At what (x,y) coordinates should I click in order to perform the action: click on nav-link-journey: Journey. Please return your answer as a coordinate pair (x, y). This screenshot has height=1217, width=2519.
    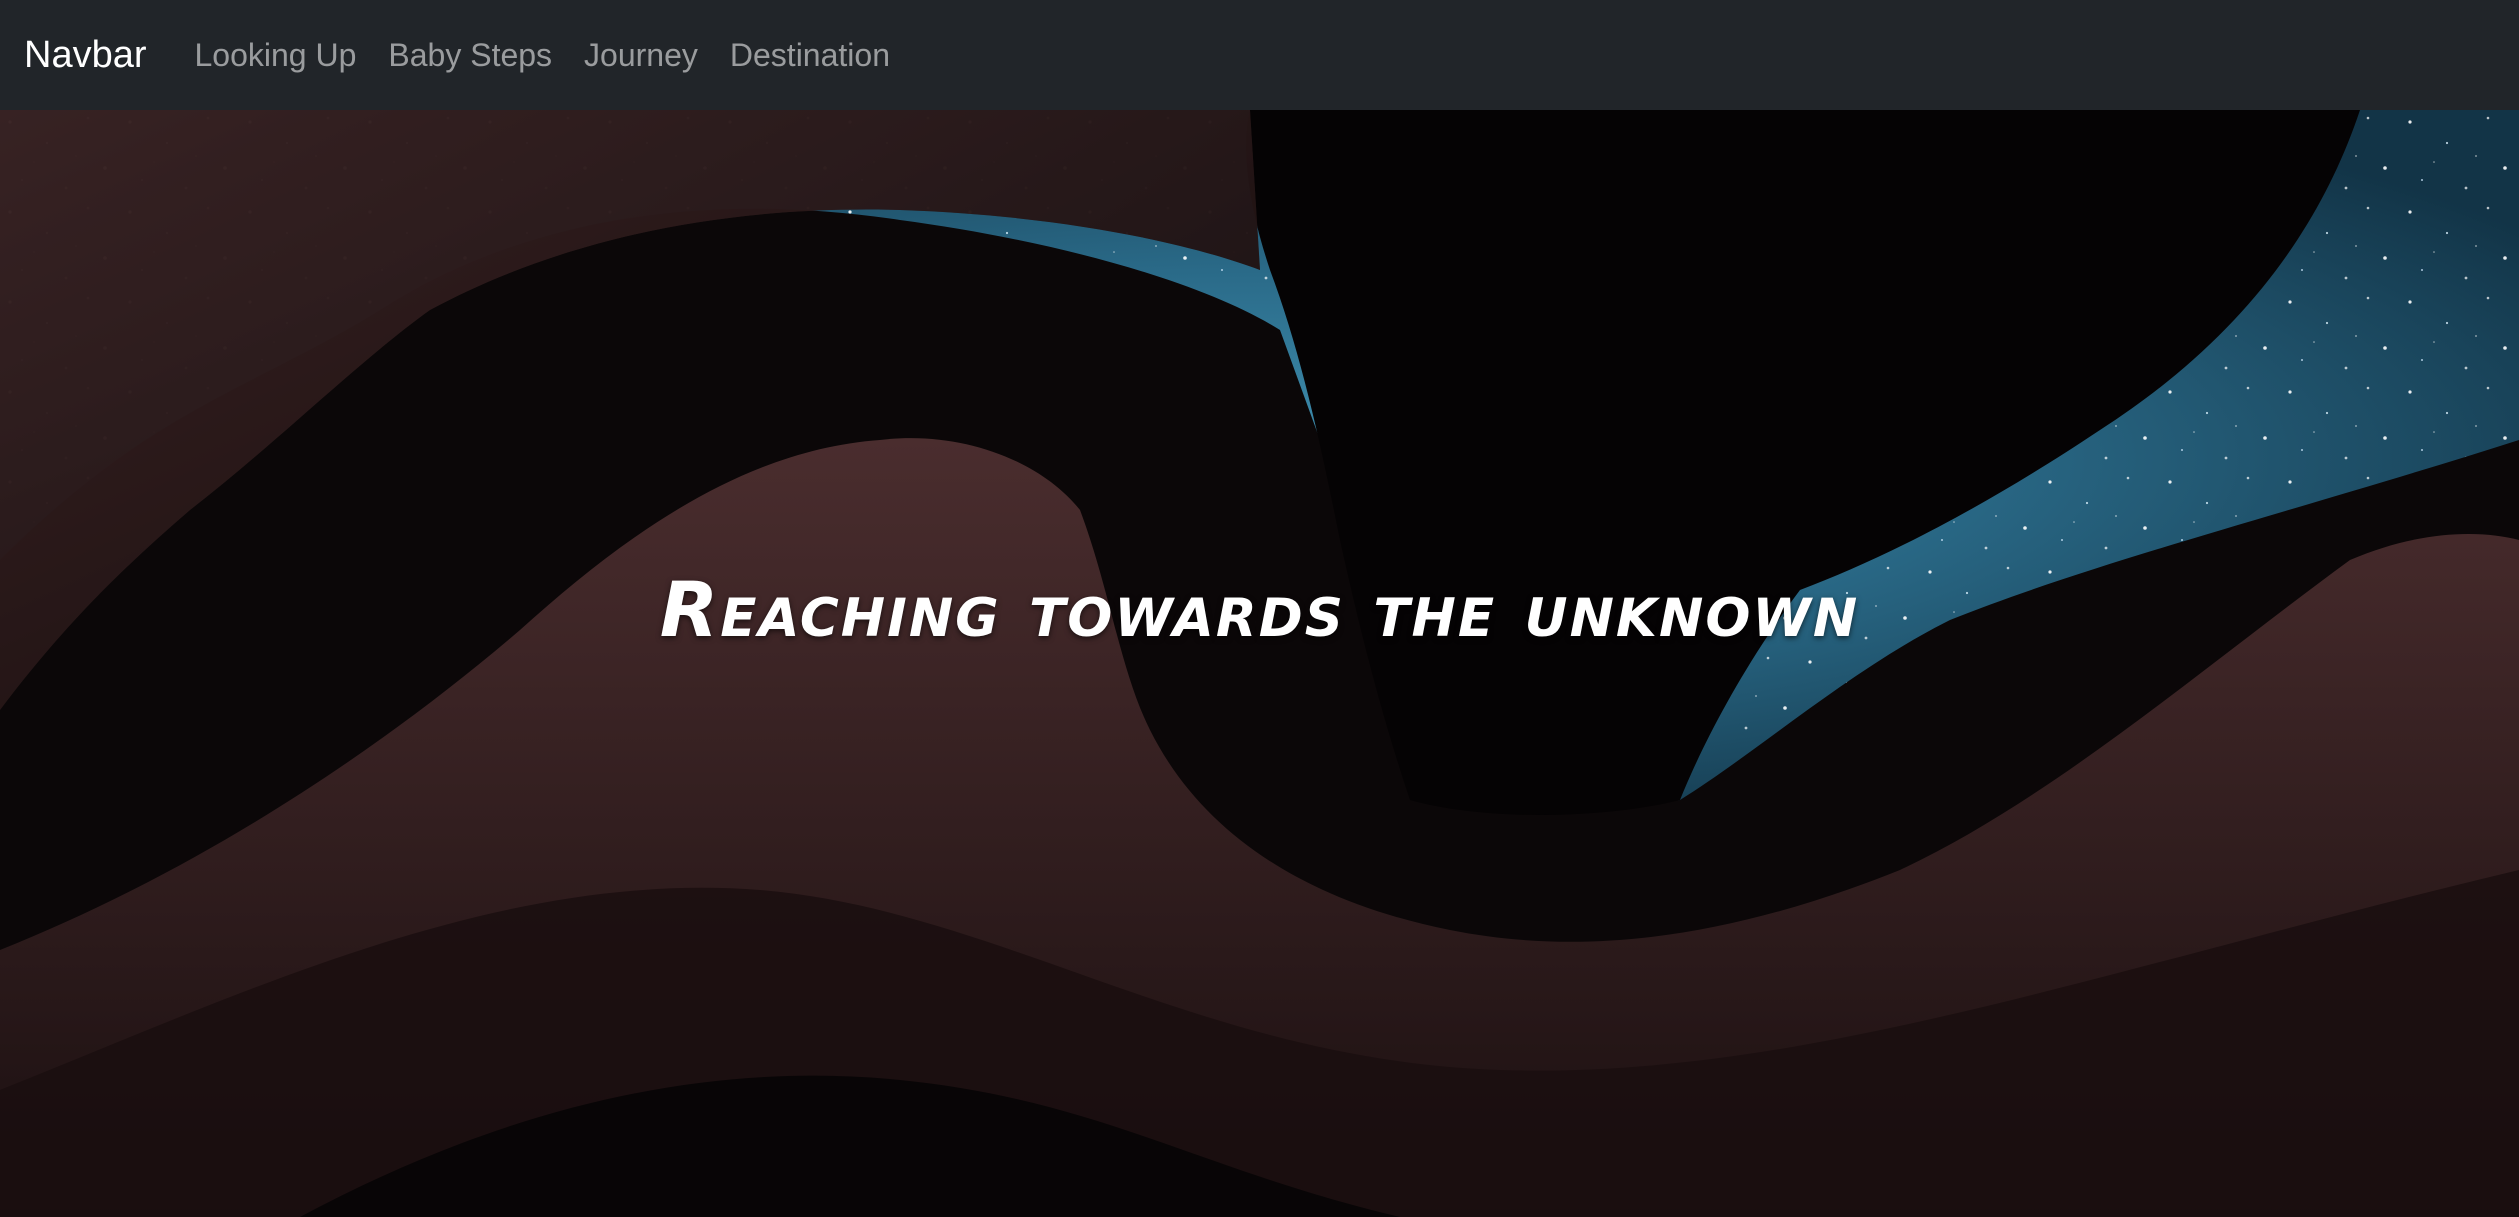
    Looking at the image, I should click on (641, 55).